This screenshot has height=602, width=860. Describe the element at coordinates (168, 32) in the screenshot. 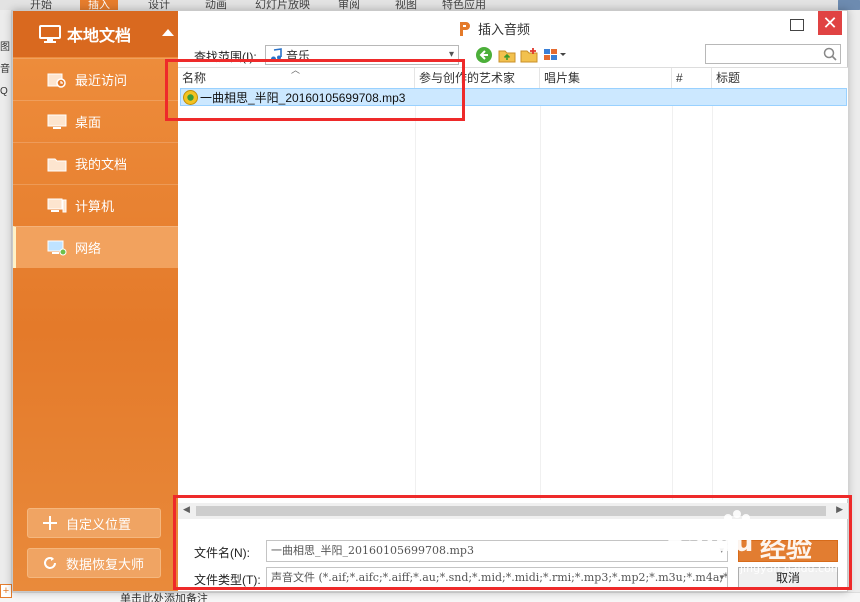

I see `chevron-up-icon` at that location.